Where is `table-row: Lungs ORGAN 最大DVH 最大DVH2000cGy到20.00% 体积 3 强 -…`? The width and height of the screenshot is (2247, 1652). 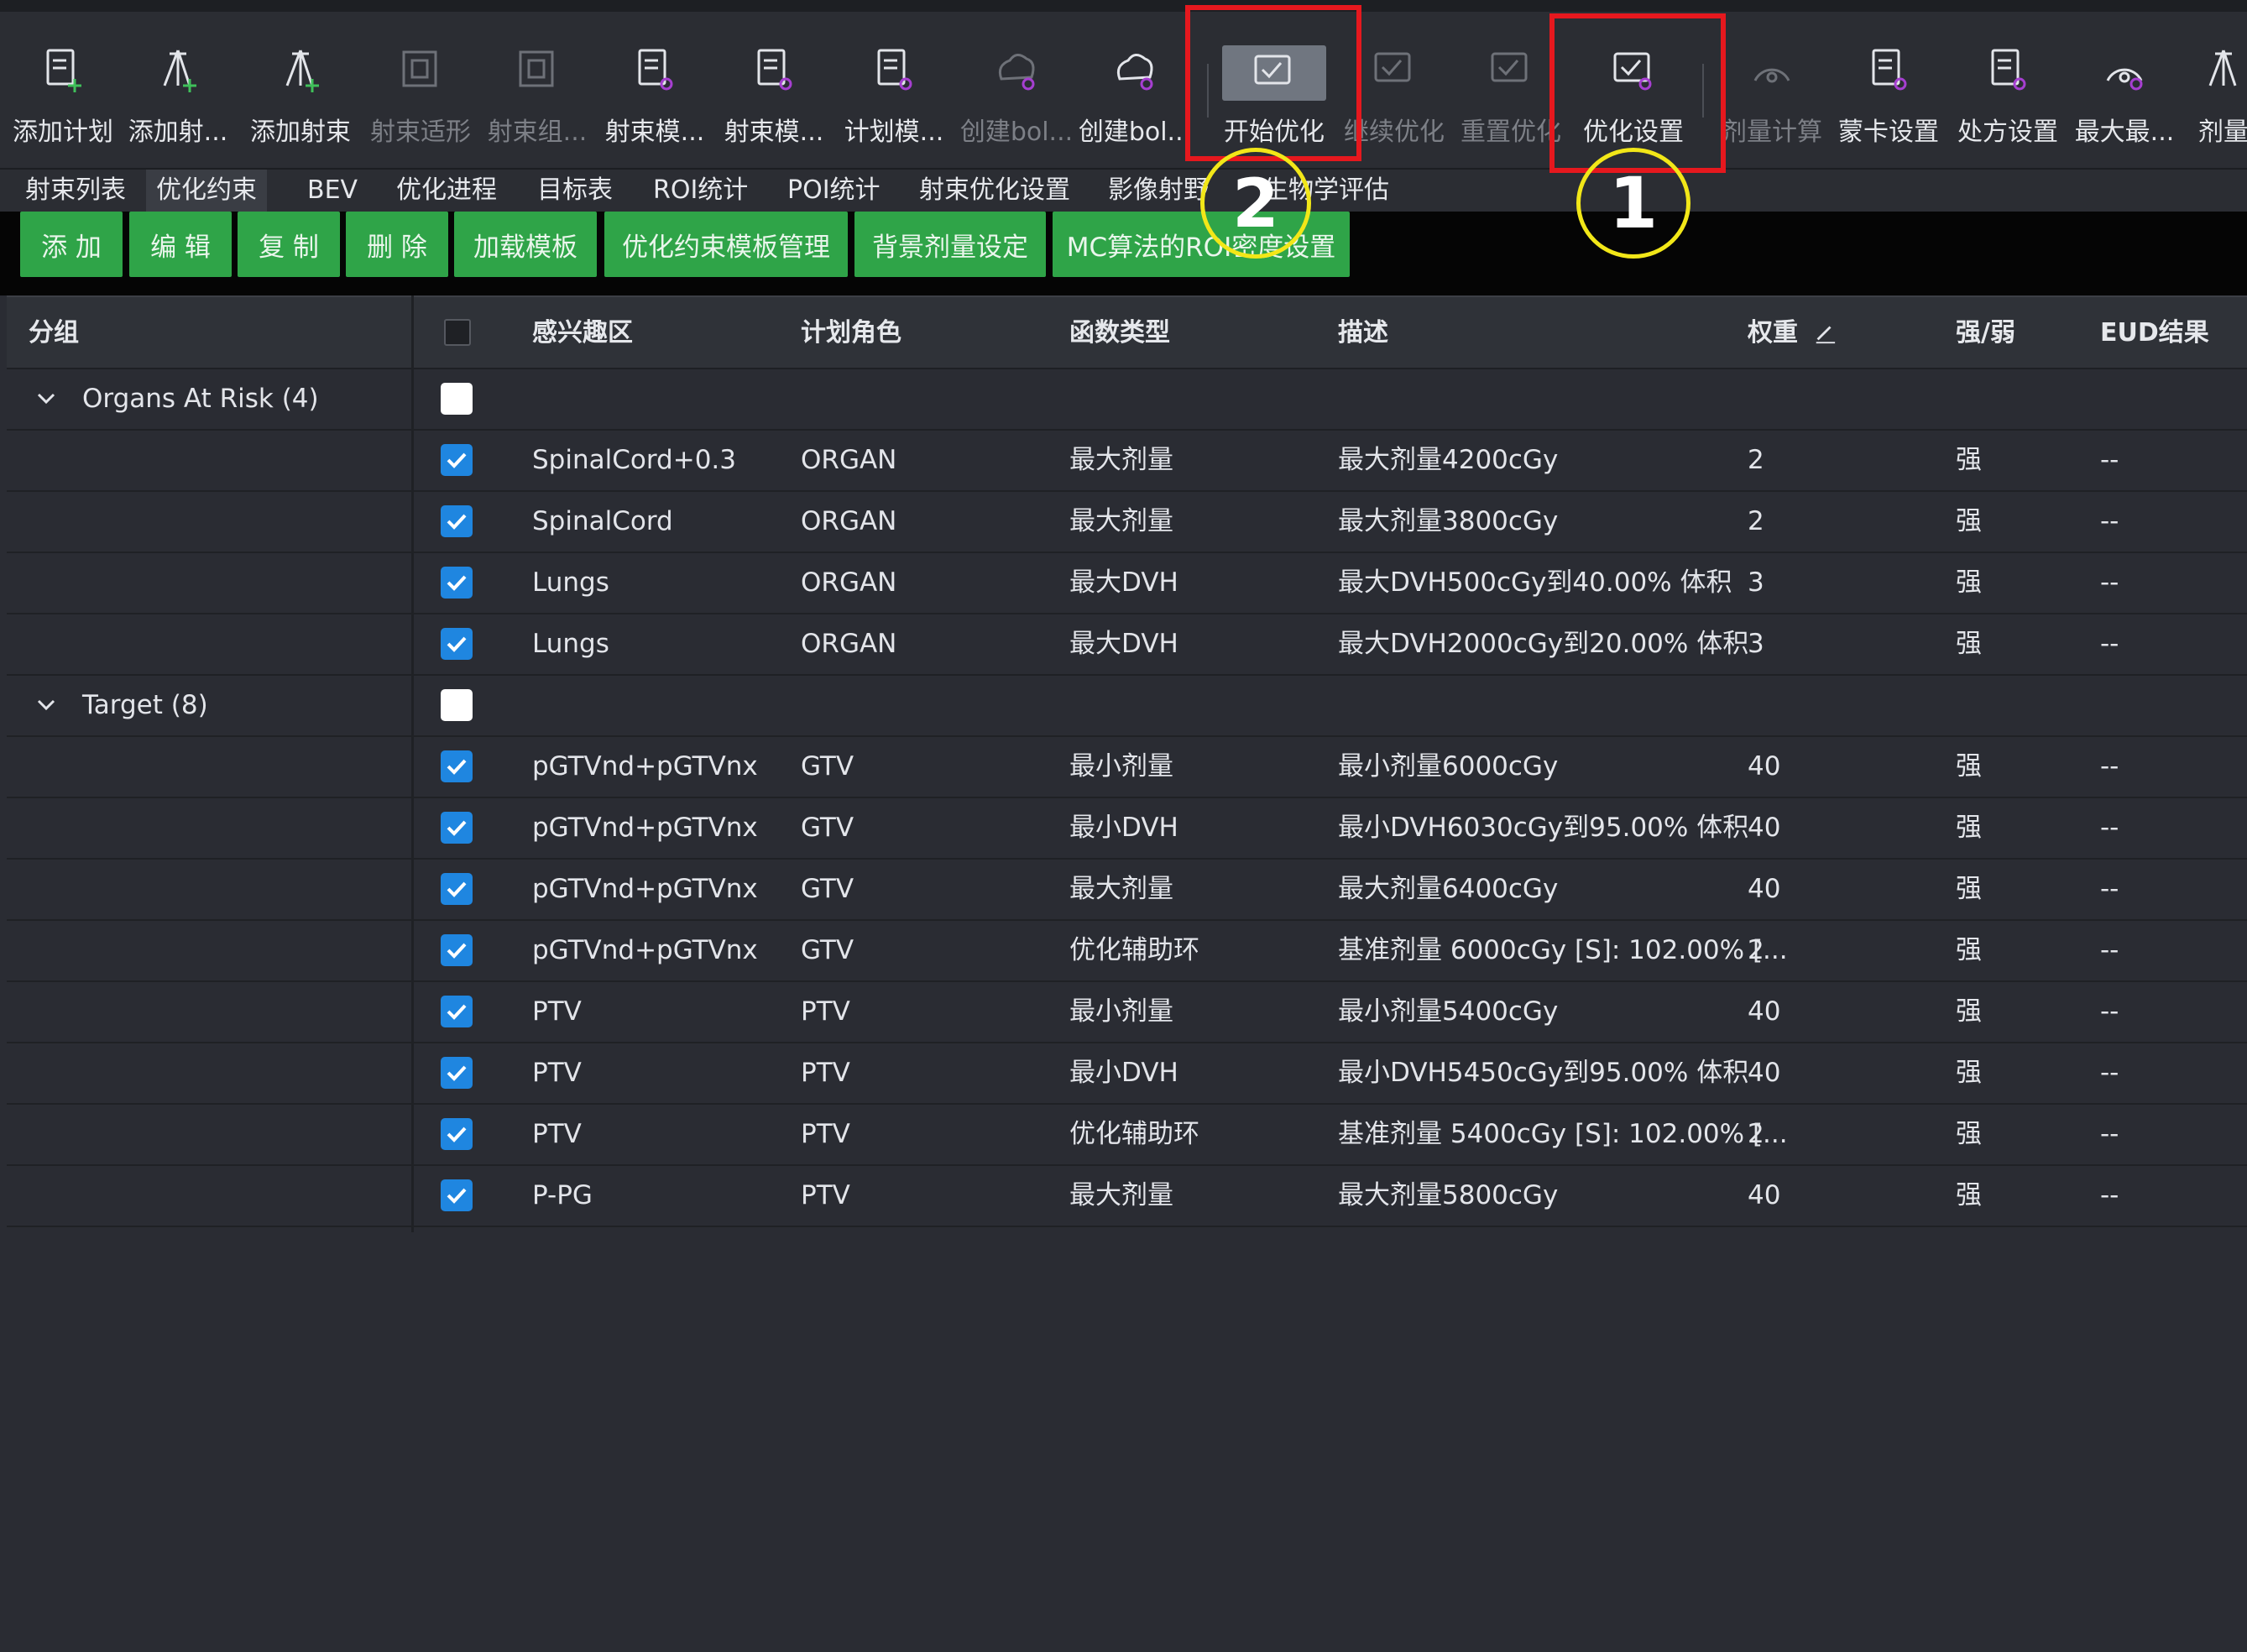
table-row: Lungs ORGAN 最大DVH 最大DVH2000cGy到20.00% 体积 3 强 -… is located at coordinates (1127, 645).